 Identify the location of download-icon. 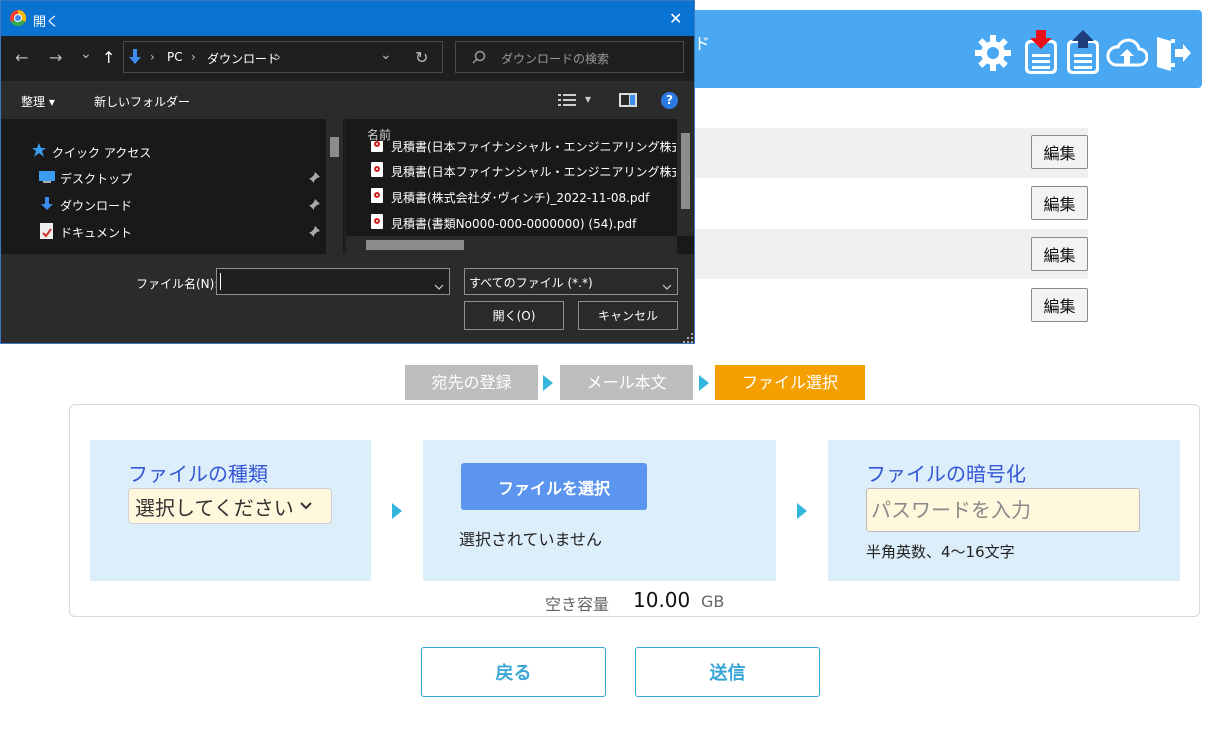
(47, 205).